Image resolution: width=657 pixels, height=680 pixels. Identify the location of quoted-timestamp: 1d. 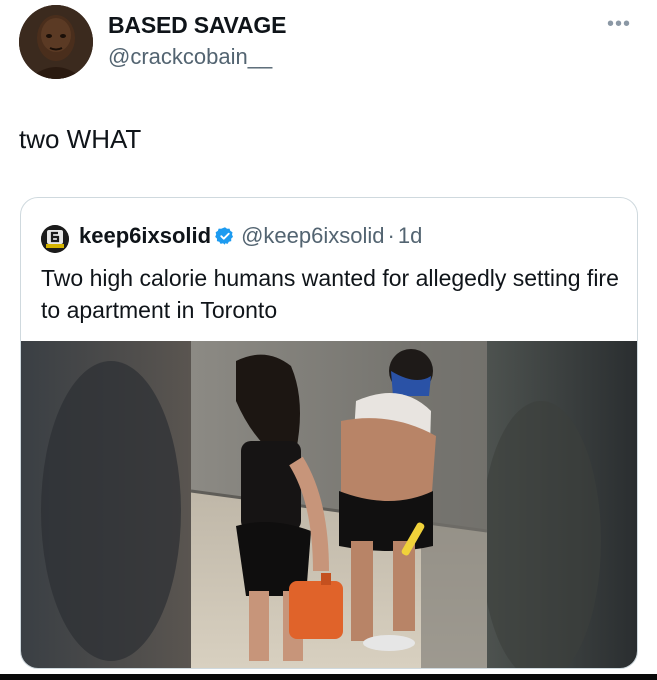
(410, 235).